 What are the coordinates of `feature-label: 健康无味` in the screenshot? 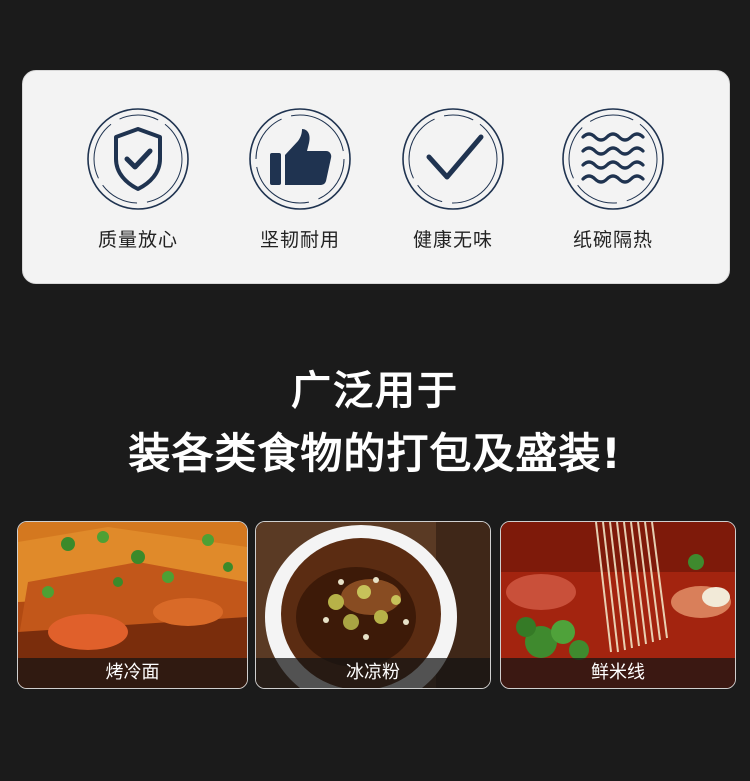 It's located at (452, 240).